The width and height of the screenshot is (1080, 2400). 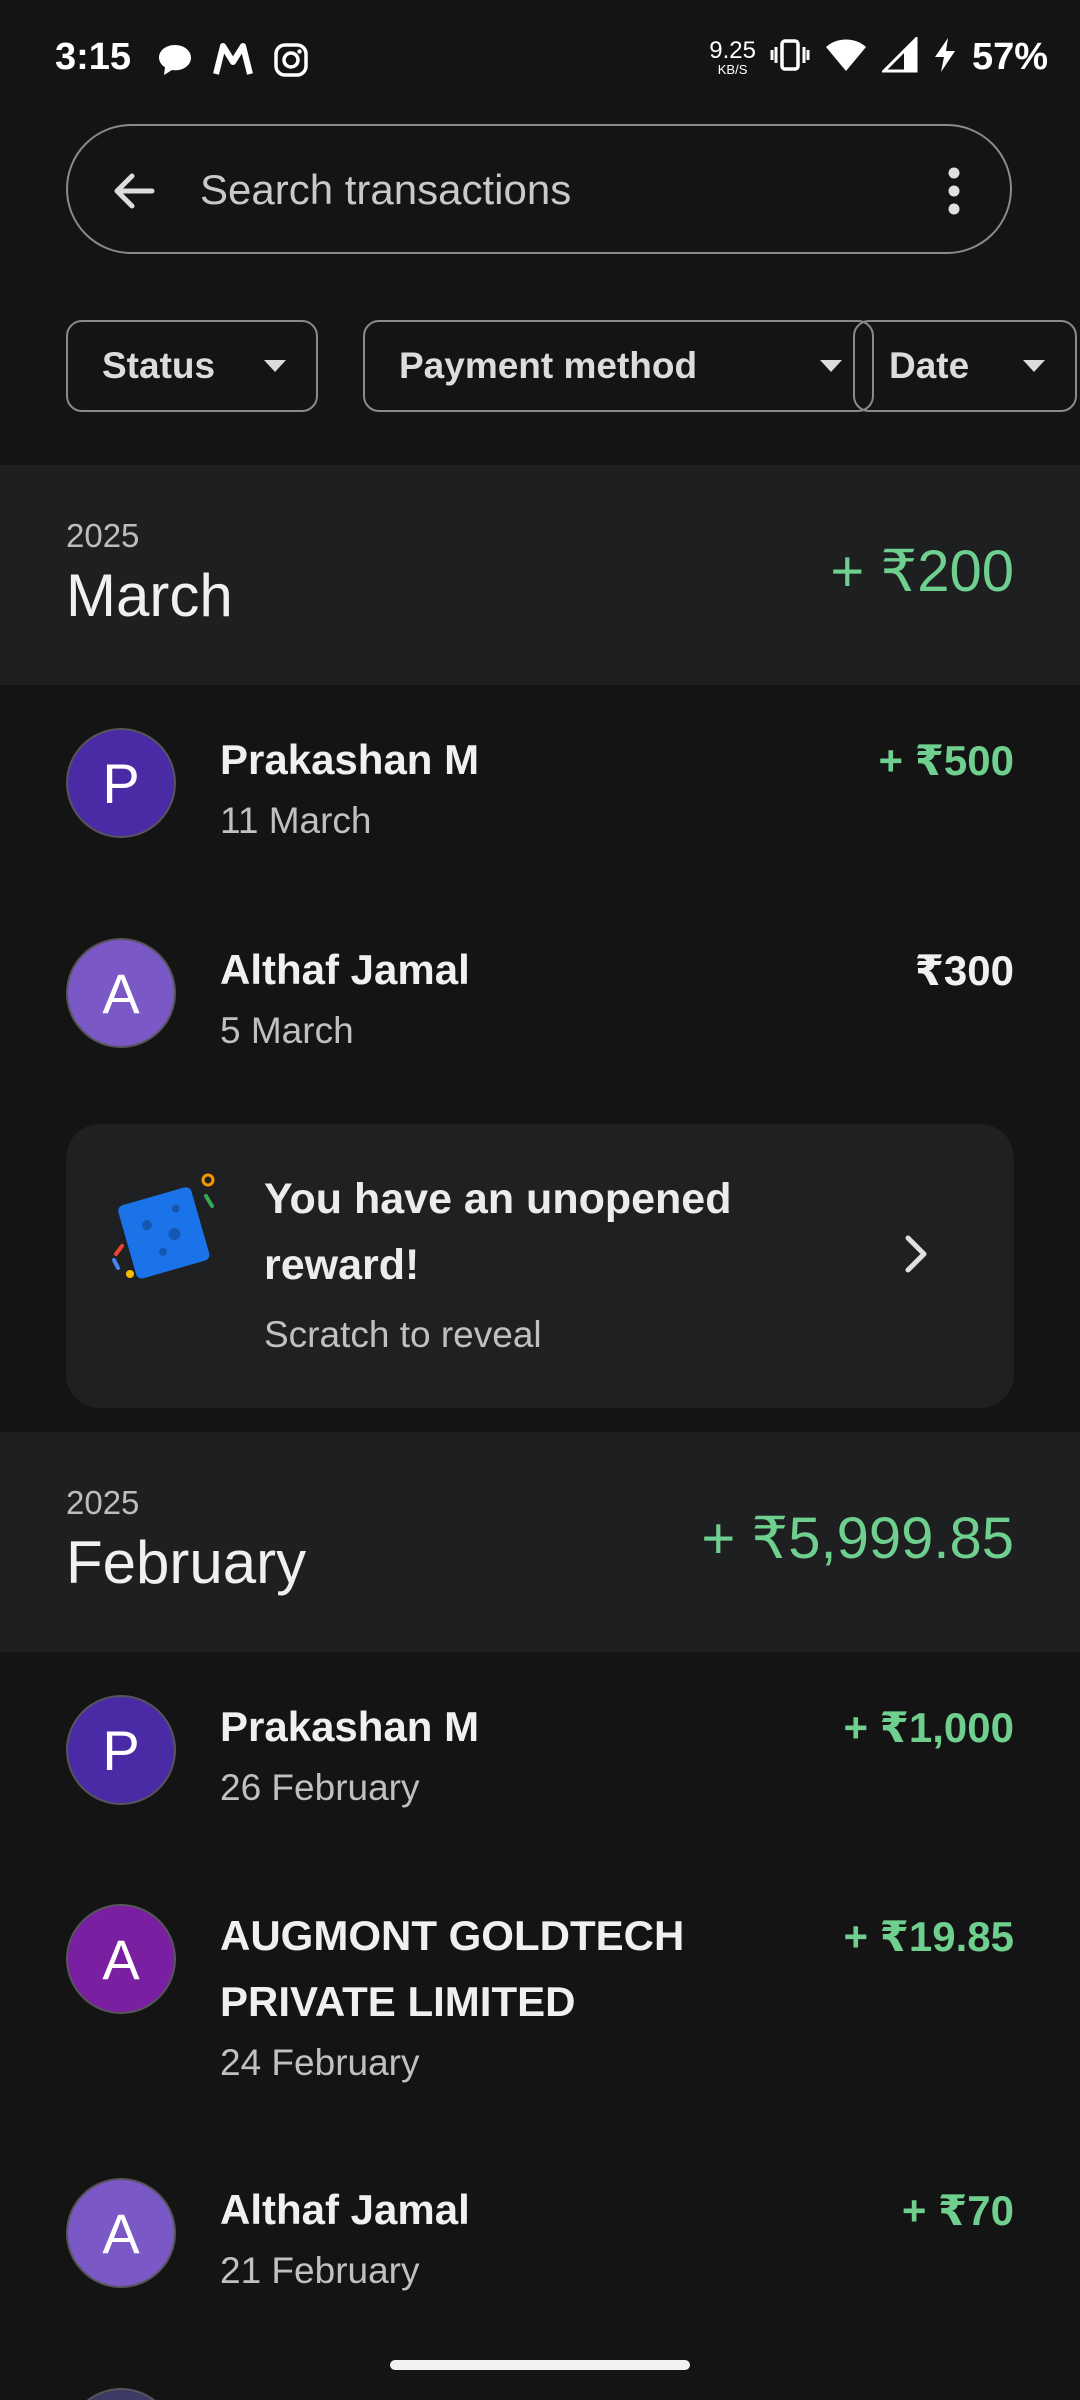 I want to click on reward-title: You have an unopened reward!, so click(x=498, y=1232).